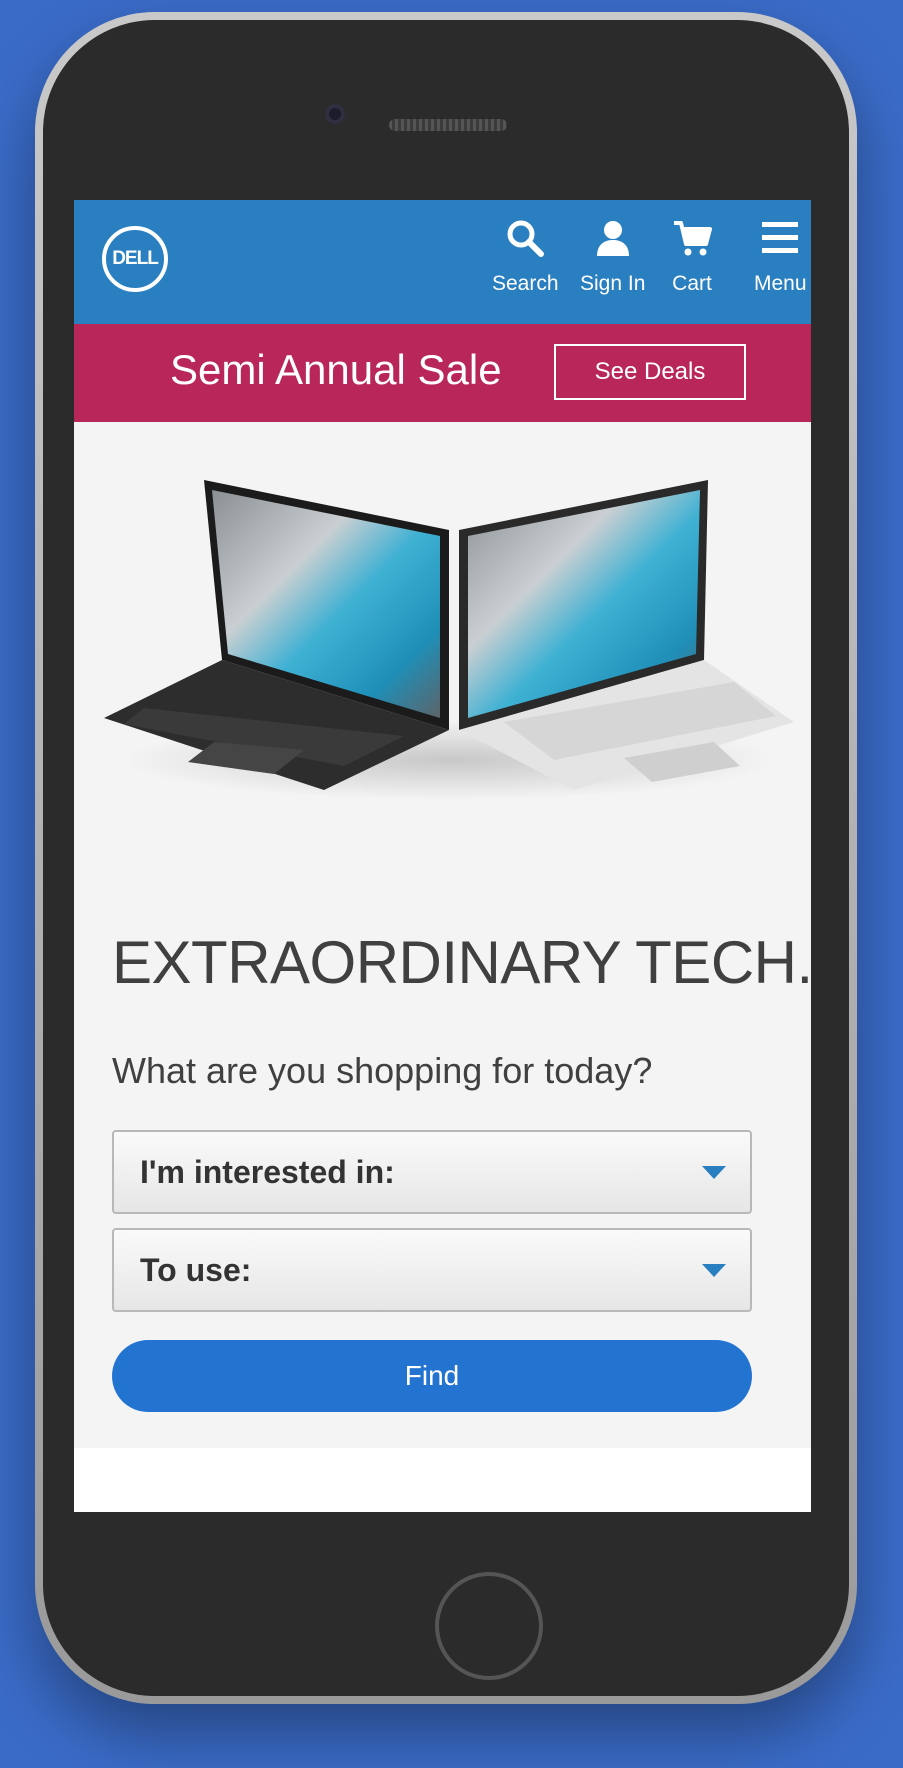 The height and width of the screenshot is (1768, 903). What do you see at coordinates (442, 262) in the screenshot?
I see `site-header: DELL Search Sign In Cart Menu` at bounding box center [442, 262].